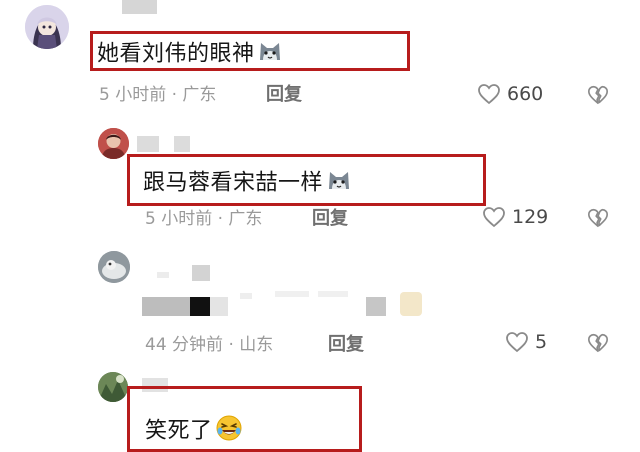 This screenshot has height=452, width=640. What do you see at coordinates (209, 345) in the screenshot?
I see `comment-3-timestamp: 44 分钟前 · 山东` at bounding box center [209, 345].